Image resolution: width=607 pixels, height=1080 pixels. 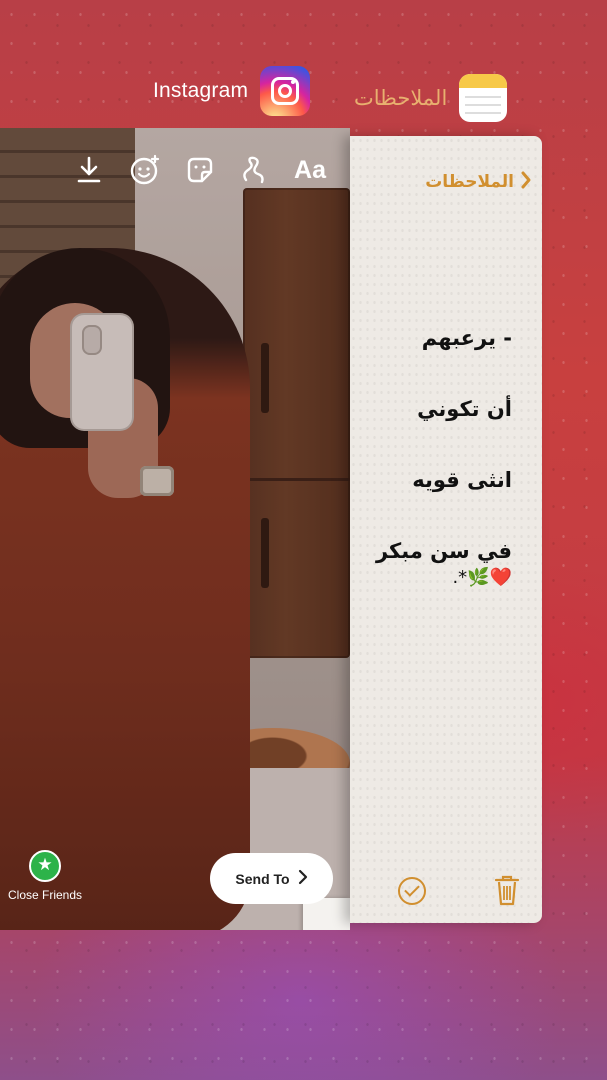 What do you see at coordinates (45, 866) in the screenshot?
I see `star-icon: ★` at bounding box center [45, 866].